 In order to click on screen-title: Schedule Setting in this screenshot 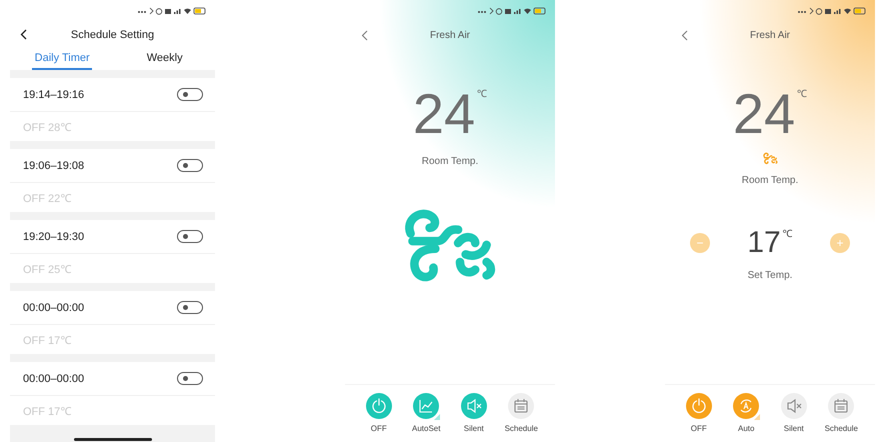, I will do `click(112, 35)`.